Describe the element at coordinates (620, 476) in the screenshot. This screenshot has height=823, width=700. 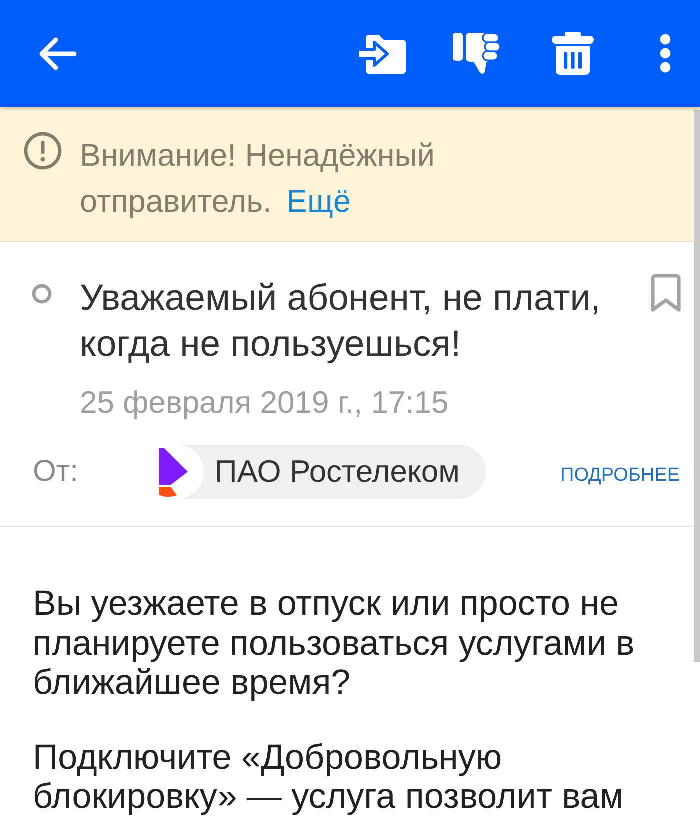
I see `details-link: ПОДРОБНЕЕ` at that location.